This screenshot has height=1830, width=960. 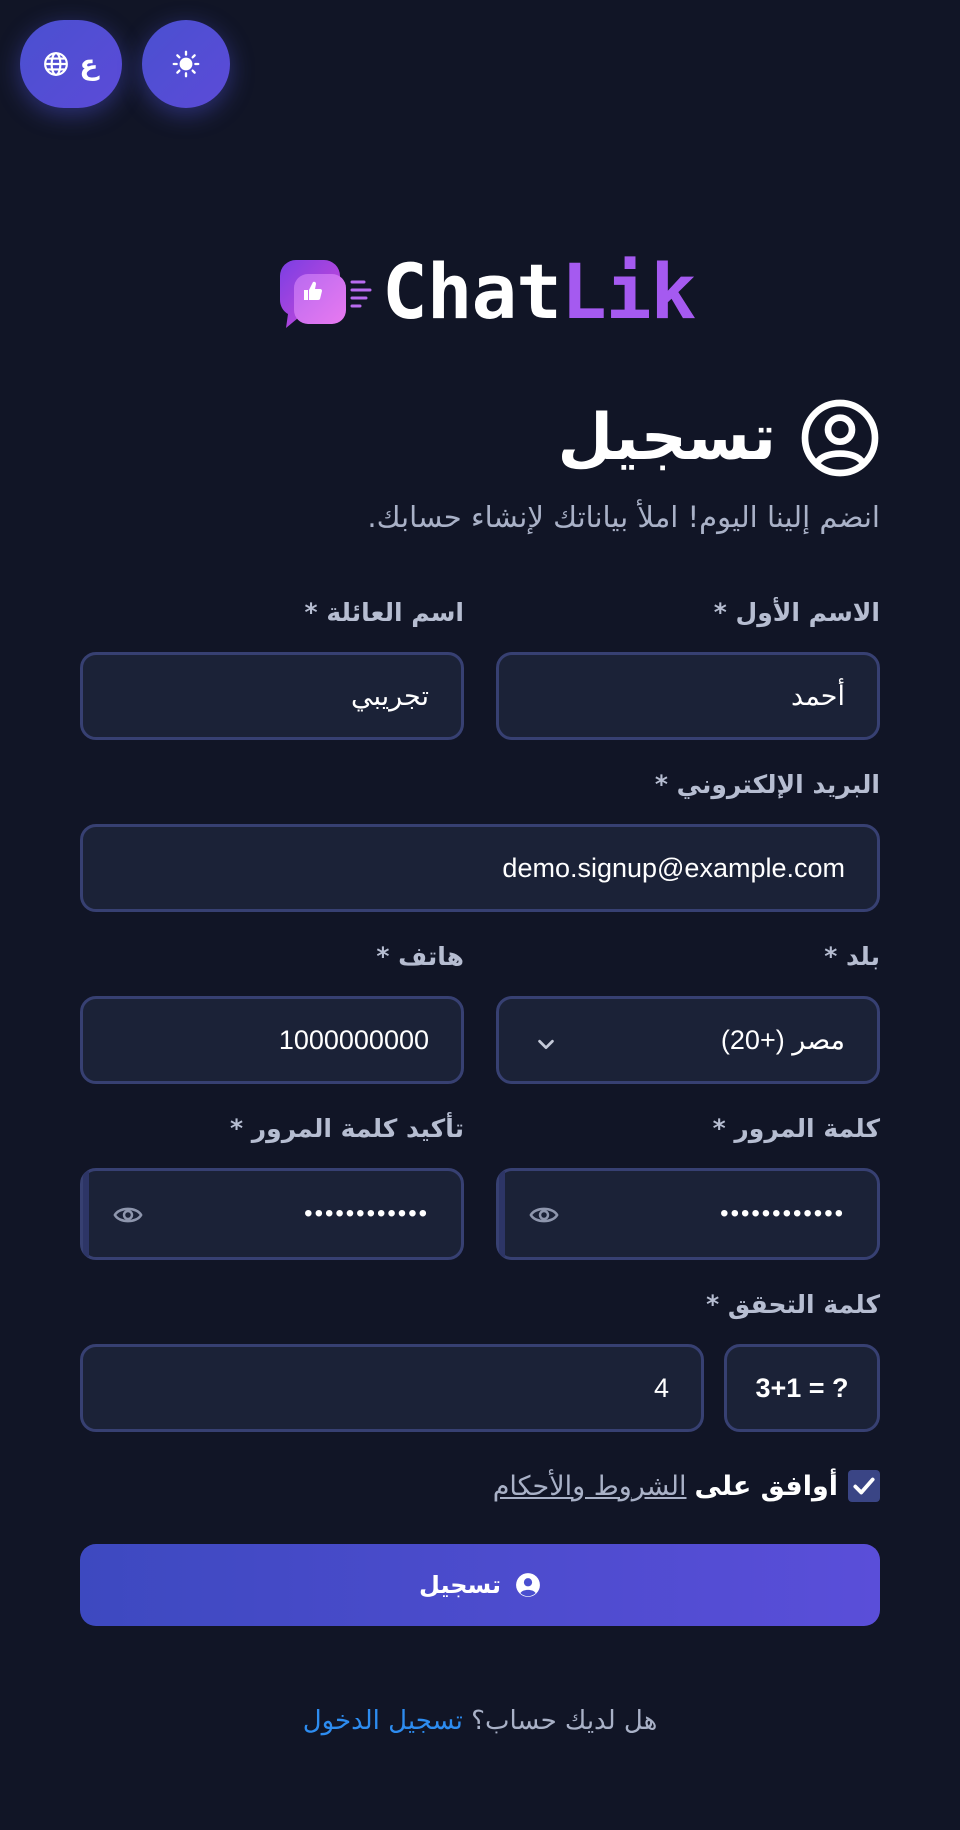 I want to click on login-prompt: هل لديك حساب؟ تسجيل الدخول, so click(x=480, y=1721).